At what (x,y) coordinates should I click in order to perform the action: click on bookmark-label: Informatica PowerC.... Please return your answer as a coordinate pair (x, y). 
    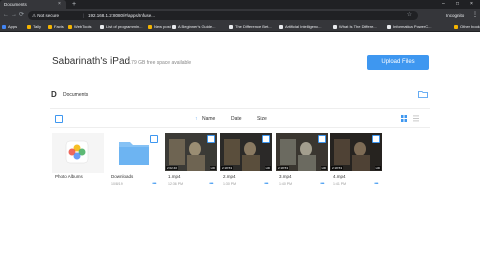
    Looking at the image, I should click on (412, 26).